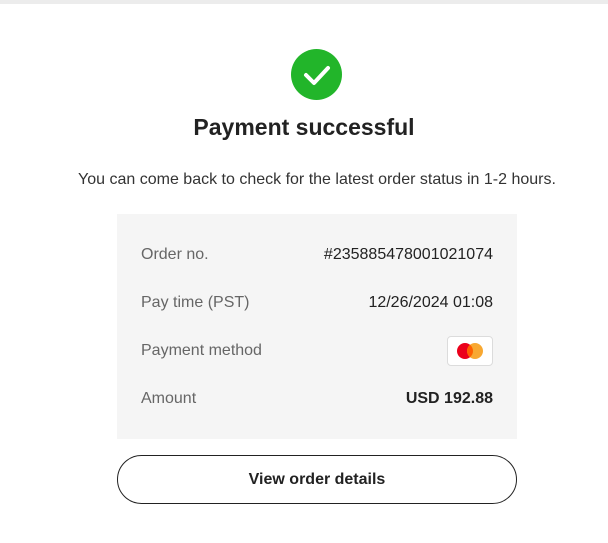  What do you see at coordinates (316, 74) in the screenshot?
I see `check-circle-icon` at bounding box center [316, 74].